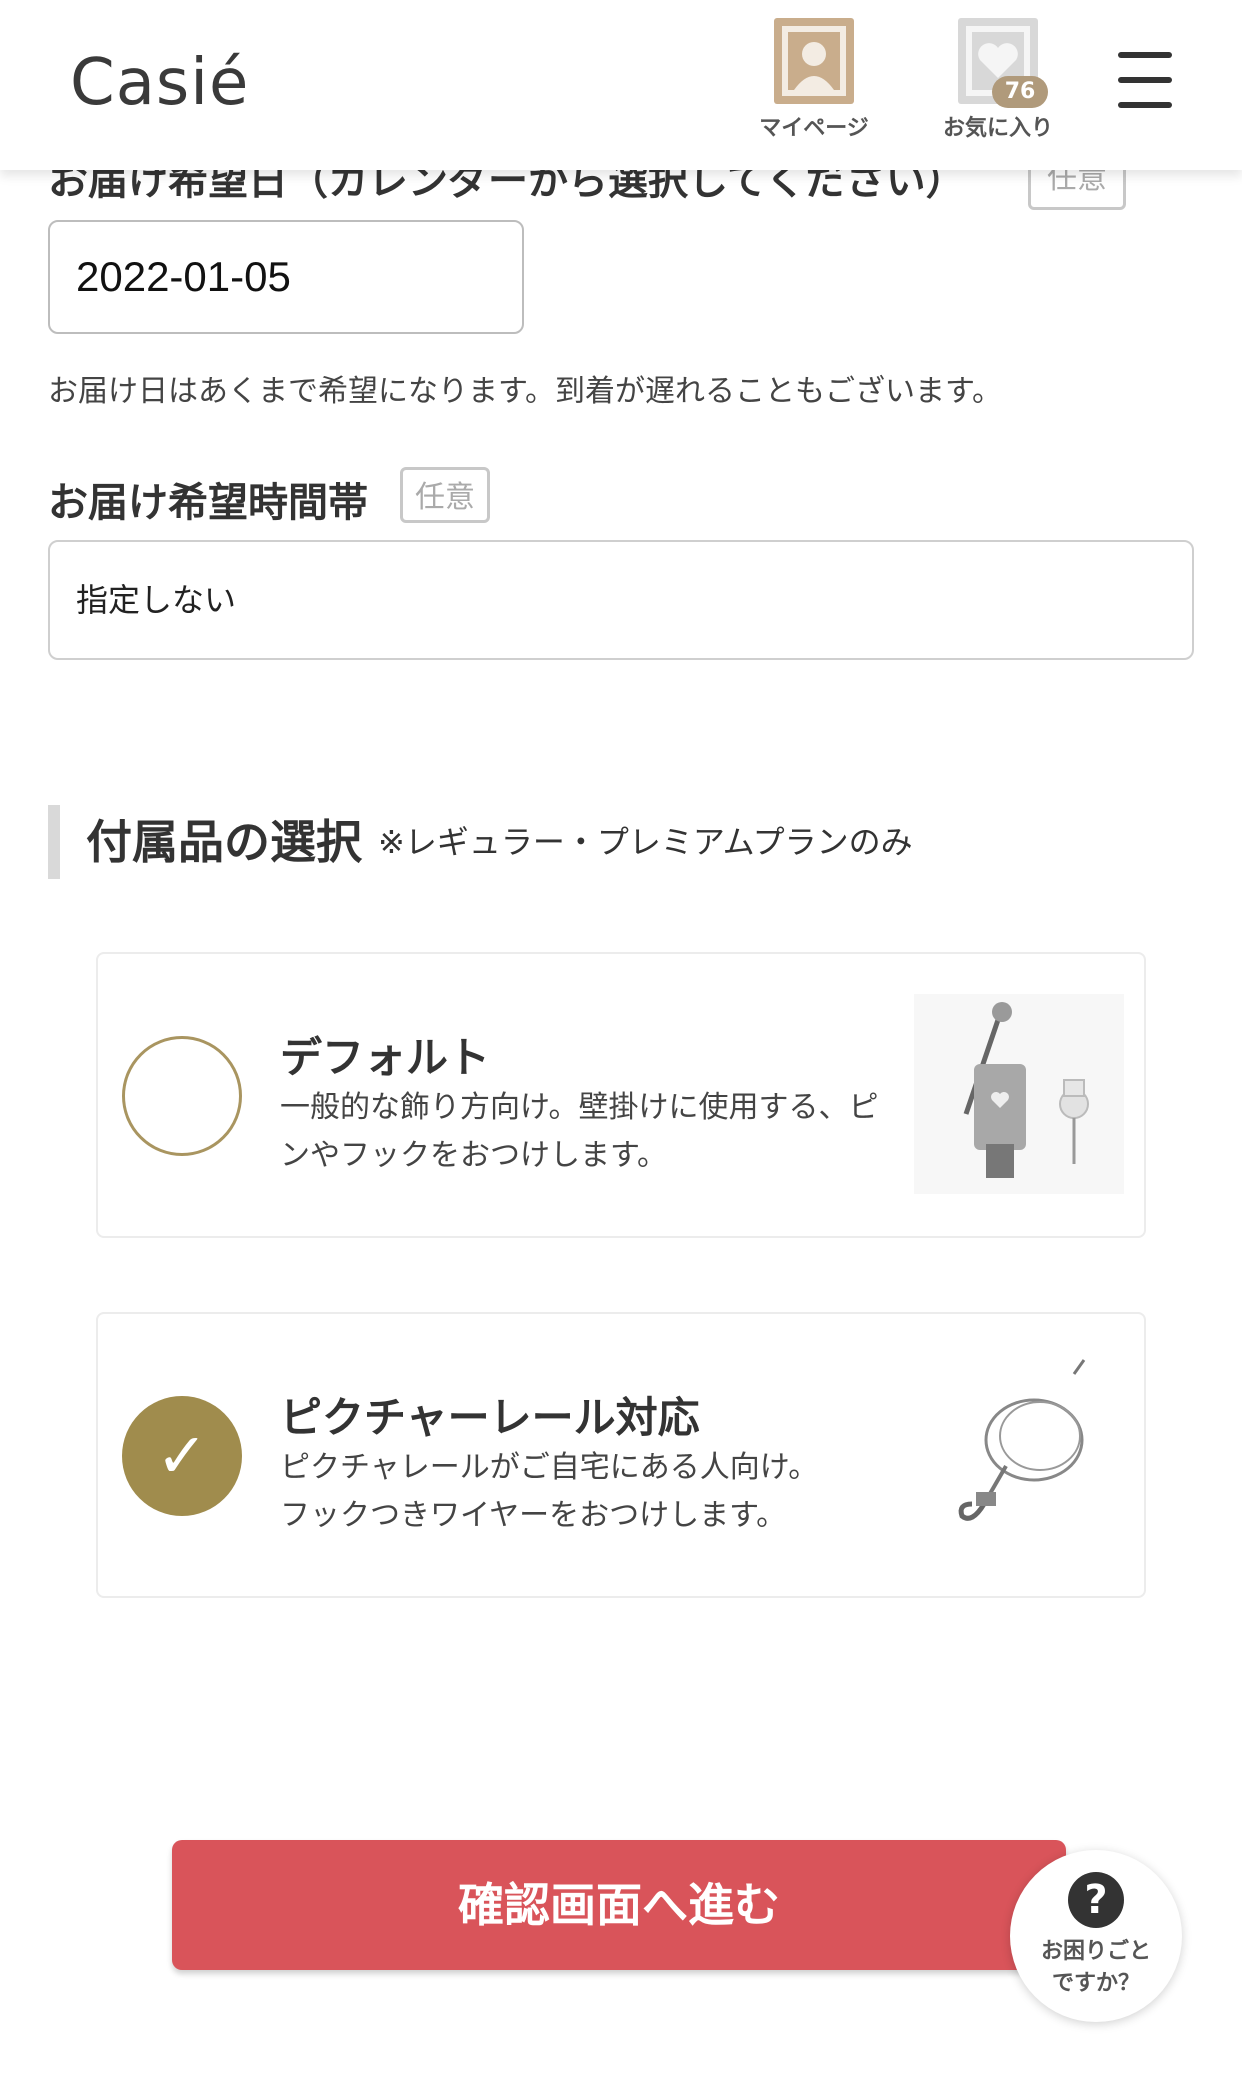 The width and height of the screenshot is (1242, 2082). I want to click on radio-selected: ✓, so click(182, 1456).